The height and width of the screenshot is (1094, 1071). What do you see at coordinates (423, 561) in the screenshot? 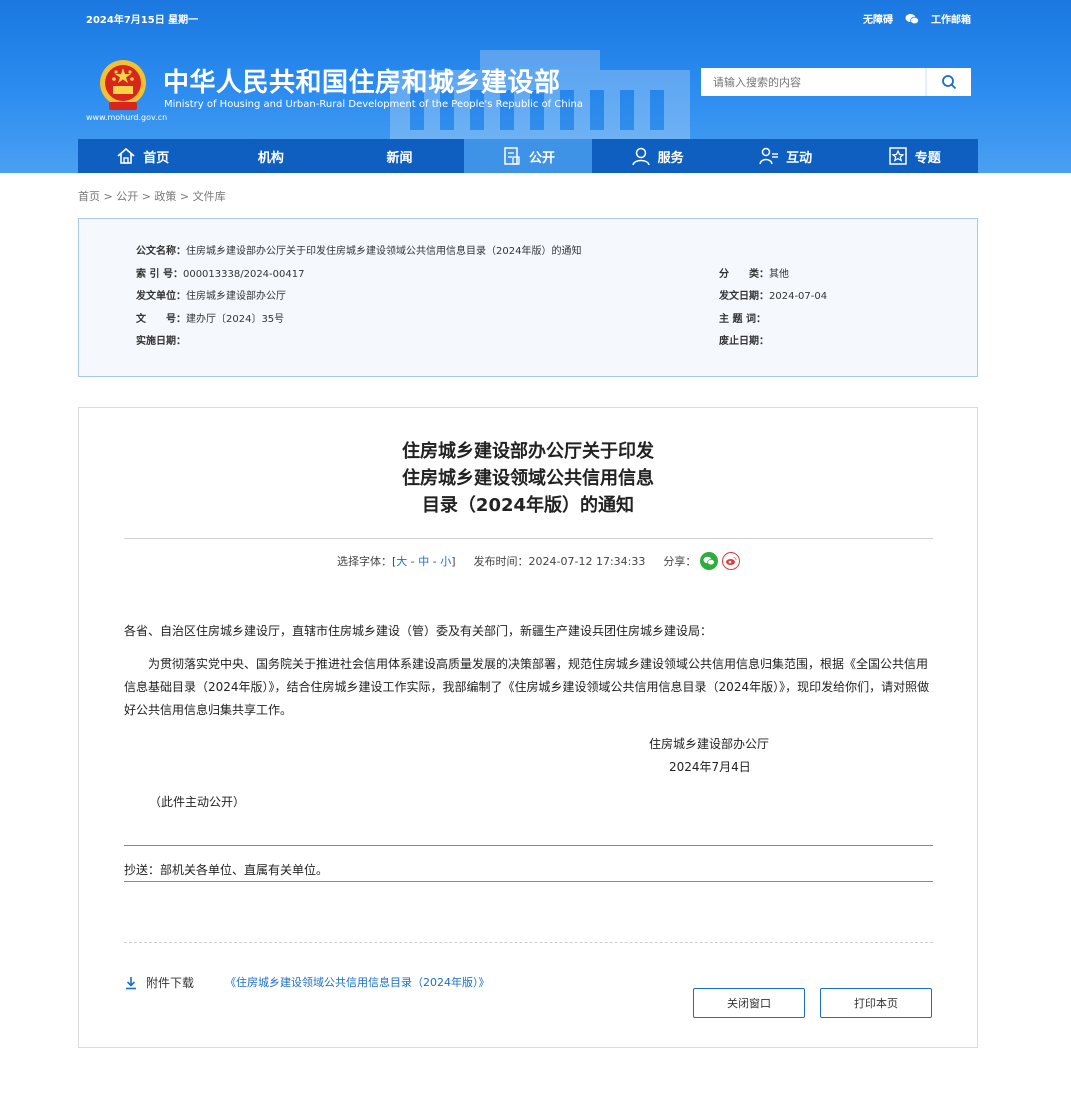
I see `font-medium-link: 中` at bounding box center [423, 561].